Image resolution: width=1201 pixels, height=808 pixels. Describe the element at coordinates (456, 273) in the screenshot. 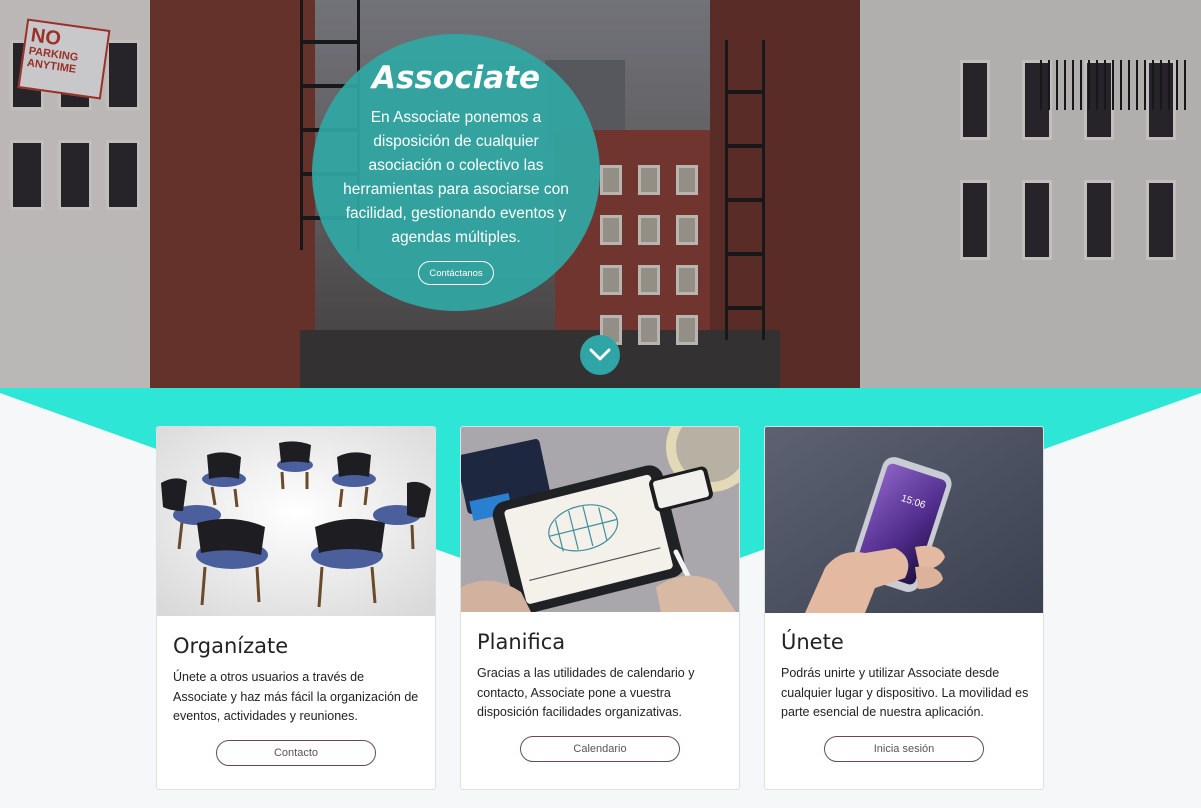

I see `contact-us-button: Contáctanos` at that location.